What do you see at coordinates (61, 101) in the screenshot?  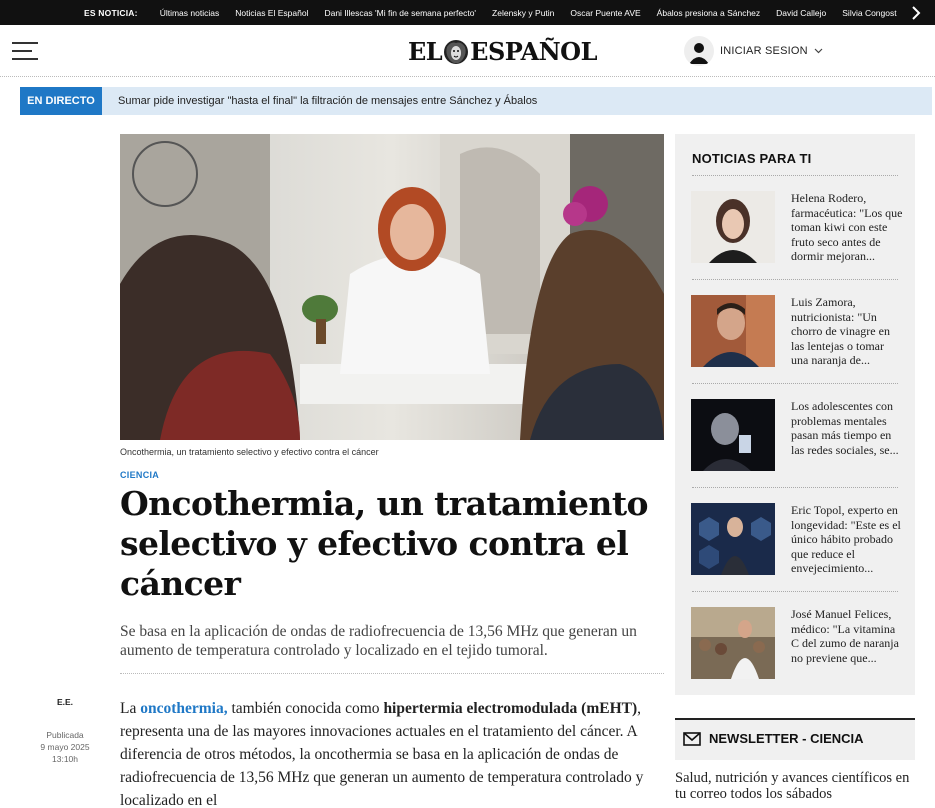 I see `live-tag: EN DIRECTO` at bounding box center [61, 101].